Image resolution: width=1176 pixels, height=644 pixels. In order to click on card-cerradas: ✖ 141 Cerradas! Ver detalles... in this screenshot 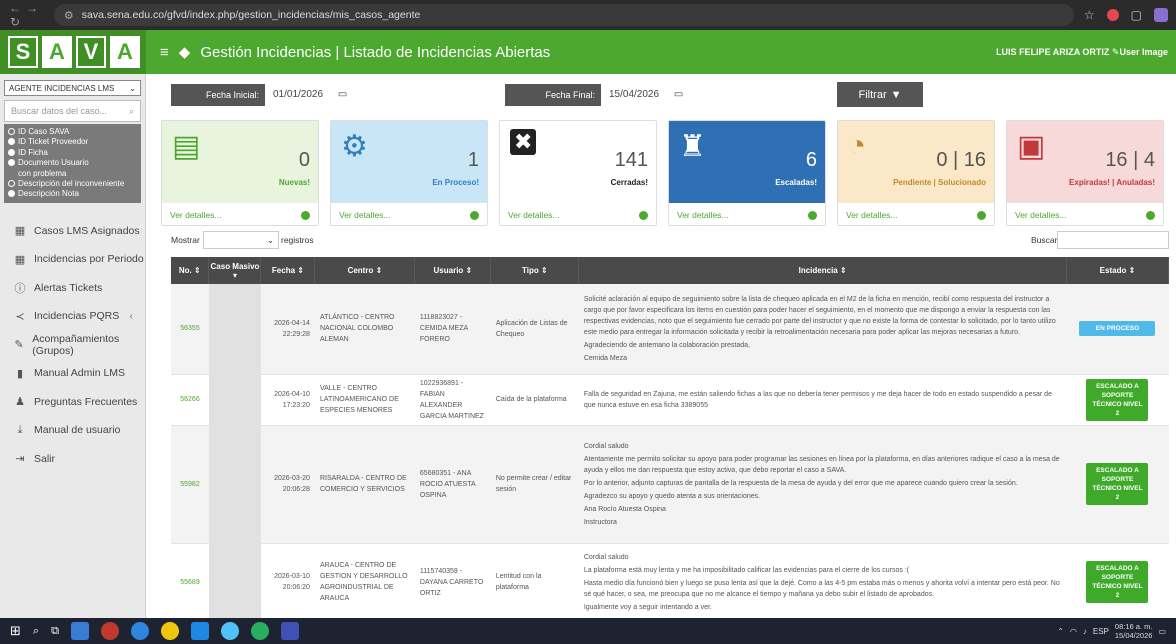, I will do `click(578, 173)`.